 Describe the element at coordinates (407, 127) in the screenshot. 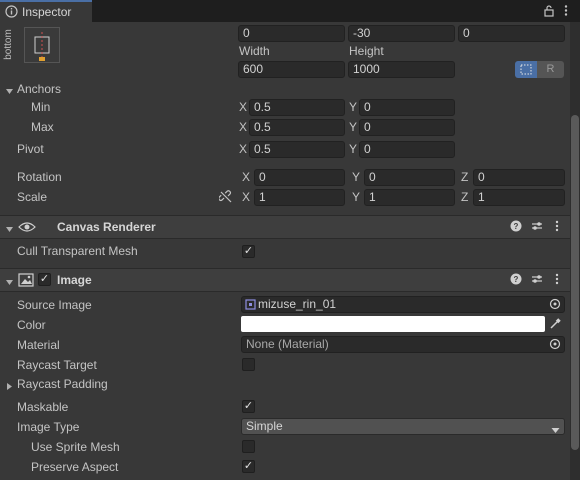

I see `anchors-max-y-field: 0` at that location.